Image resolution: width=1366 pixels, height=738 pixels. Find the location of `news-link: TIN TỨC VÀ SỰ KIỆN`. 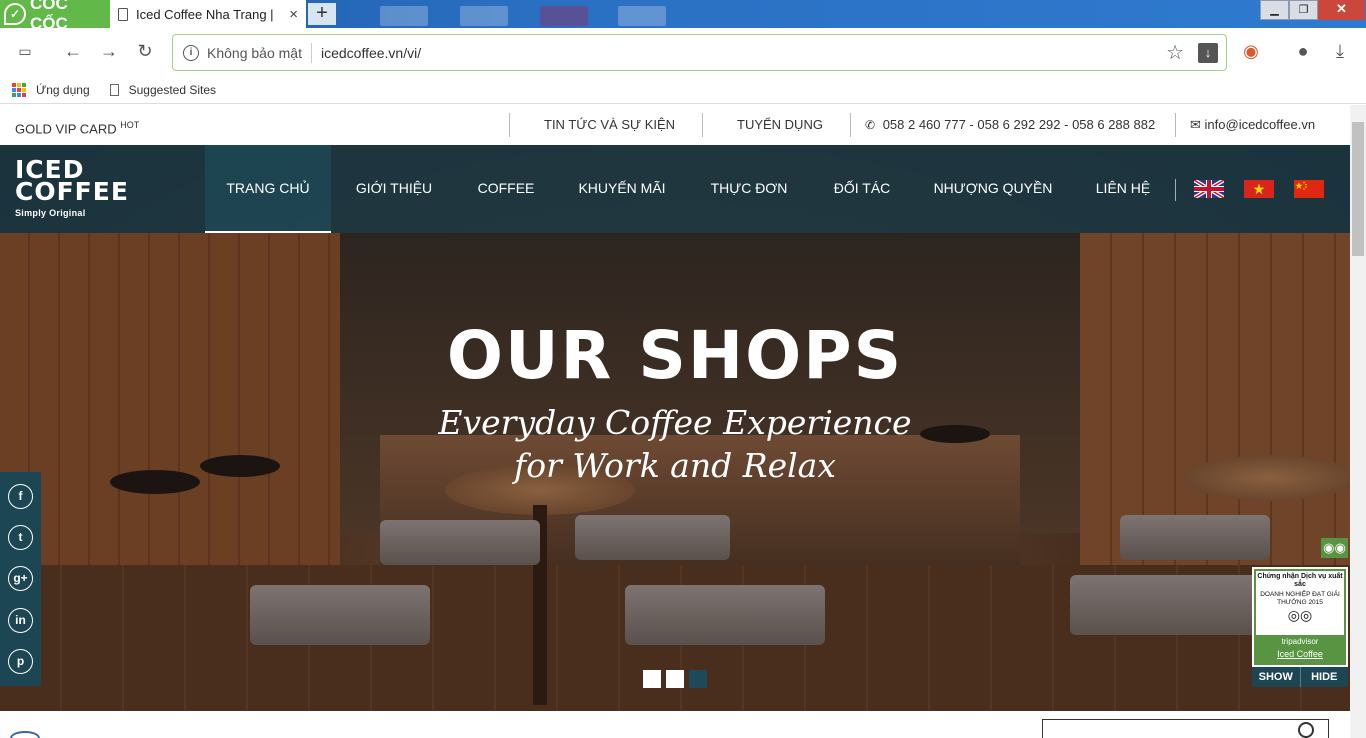

news-link: TIN TỨC VÀ SỰ KIỆN is located at coordinates (609, 125).